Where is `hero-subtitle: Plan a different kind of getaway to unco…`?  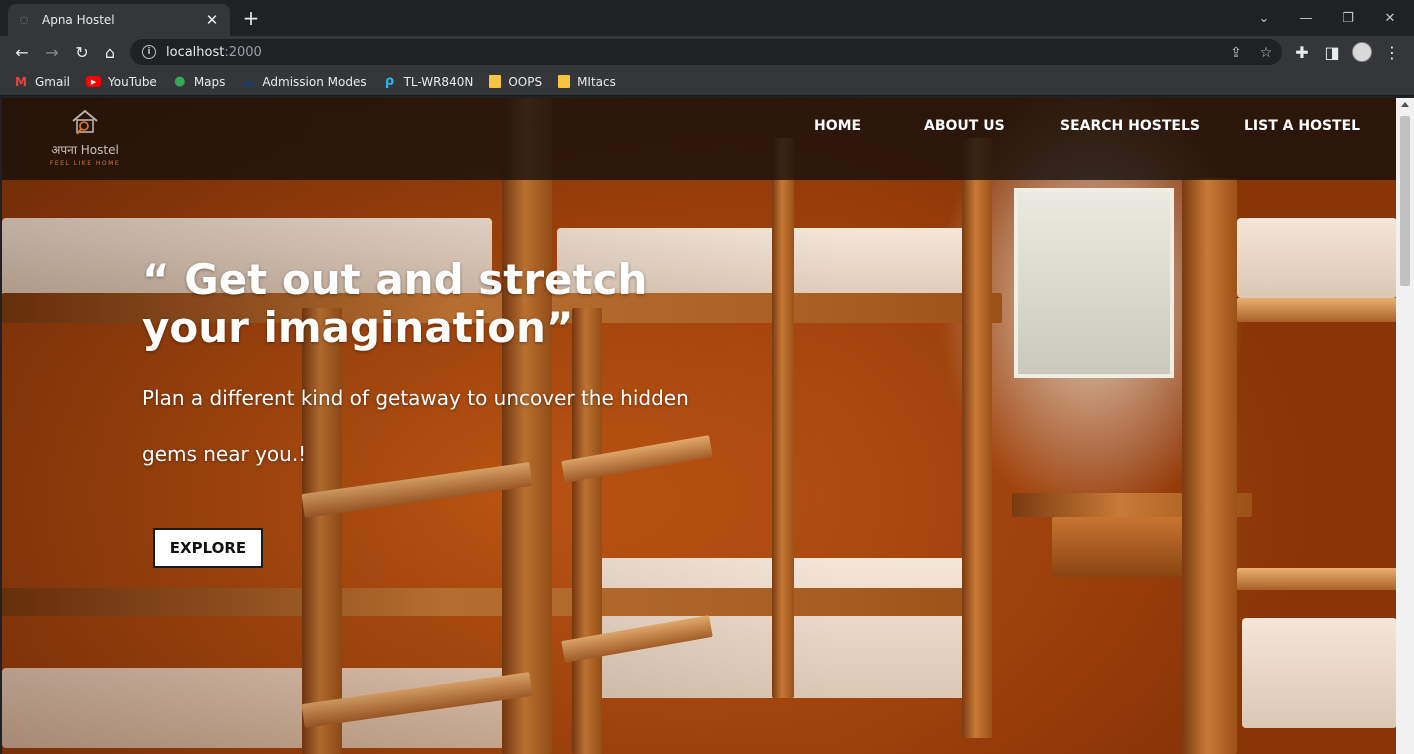 hero-subtitle: Plan a different kind of getaway to unco… is located at coordinates (432, 426).